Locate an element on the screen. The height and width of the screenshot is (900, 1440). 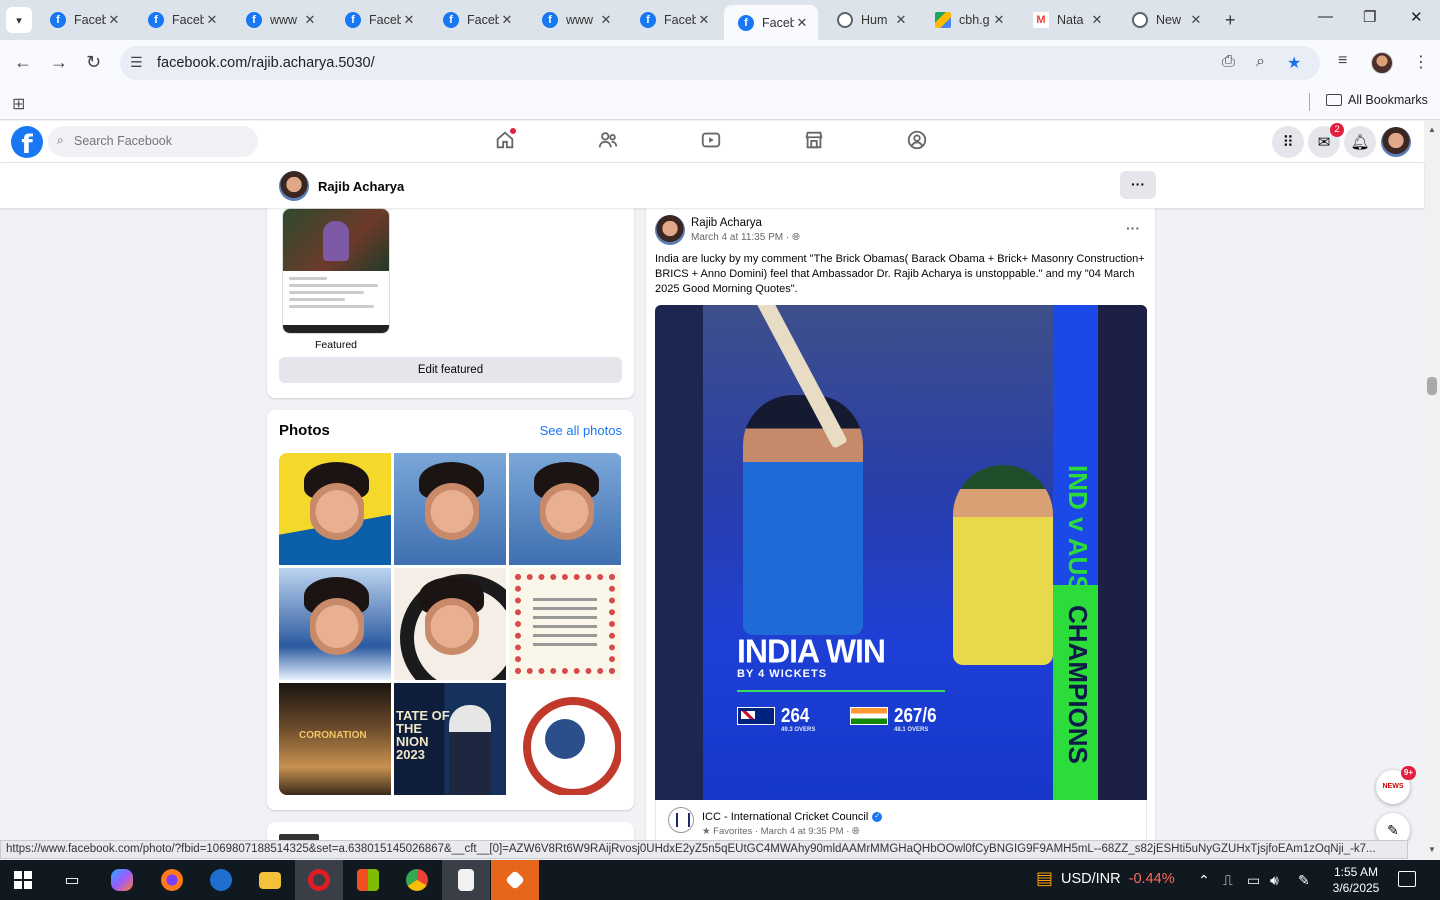
browser-tab: Hum ✕ is located at coordinates (870, 20).